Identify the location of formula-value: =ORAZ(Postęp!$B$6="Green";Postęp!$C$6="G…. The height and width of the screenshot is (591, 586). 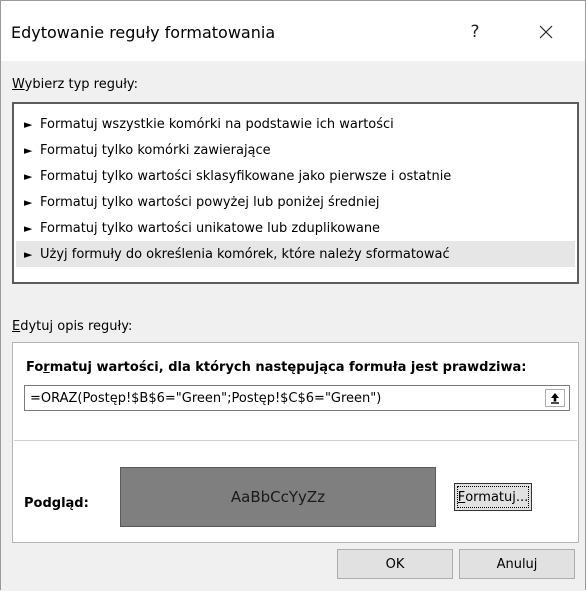
(206, 398).